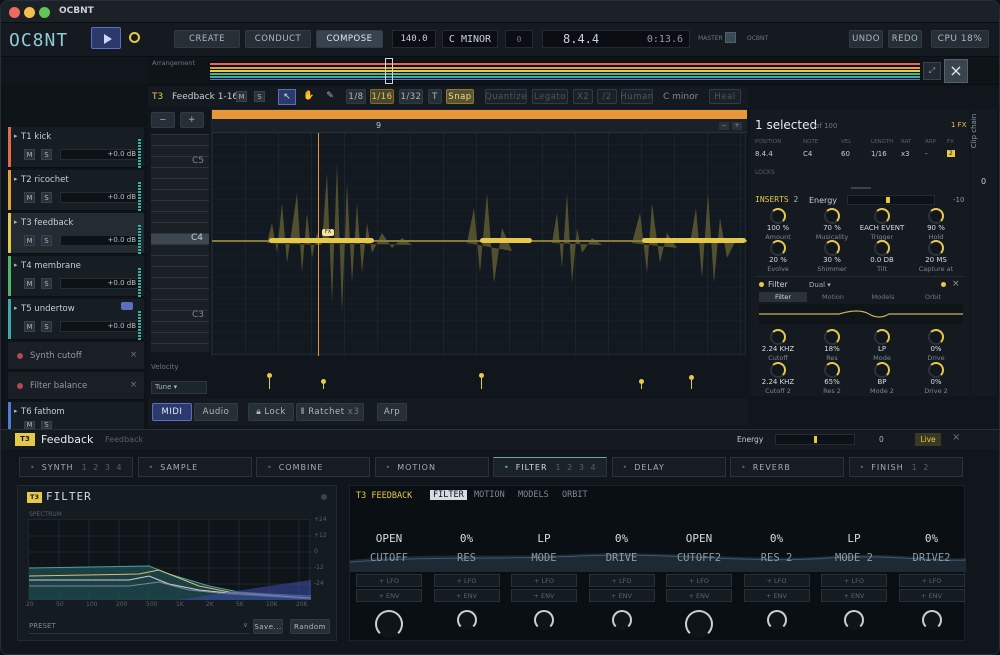 This screenshot has width=1000, height=655. Describe the element at coordinates (309, 97) in the screenshot. I see `hand-tool-icon: ✋` at that location.